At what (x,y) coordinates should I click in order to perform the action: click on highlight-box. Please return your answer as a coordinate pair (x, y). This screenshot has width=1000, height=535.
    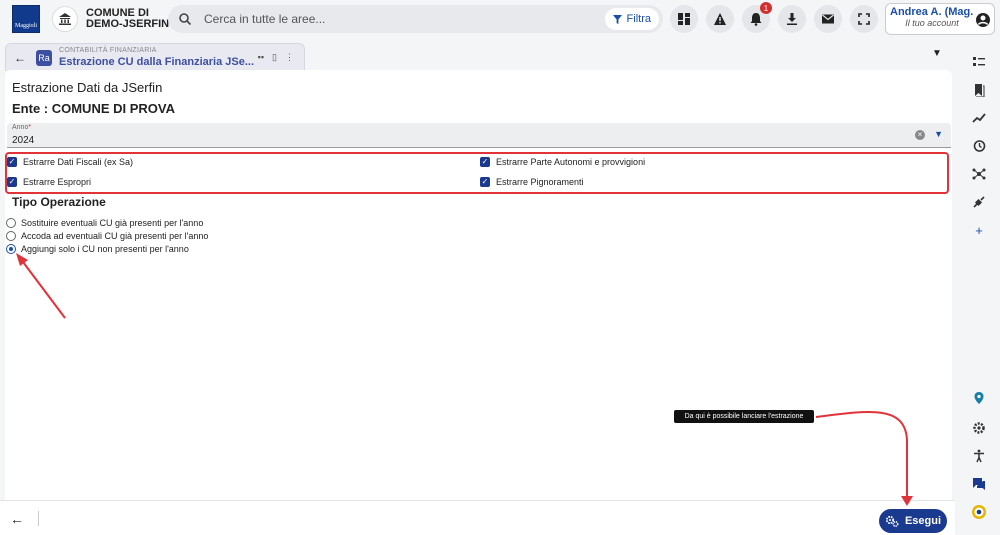
    Looking at the image, I should click on (477, 173).